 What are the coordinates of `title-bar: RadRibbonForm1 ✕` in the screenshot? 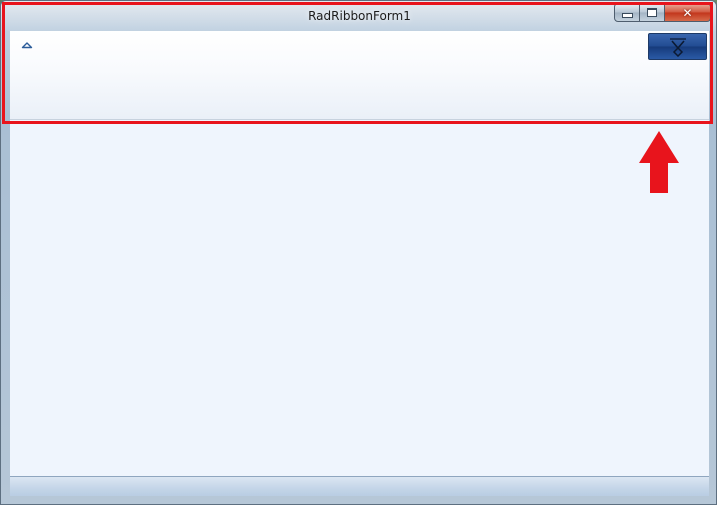 It's located at (358, 16).